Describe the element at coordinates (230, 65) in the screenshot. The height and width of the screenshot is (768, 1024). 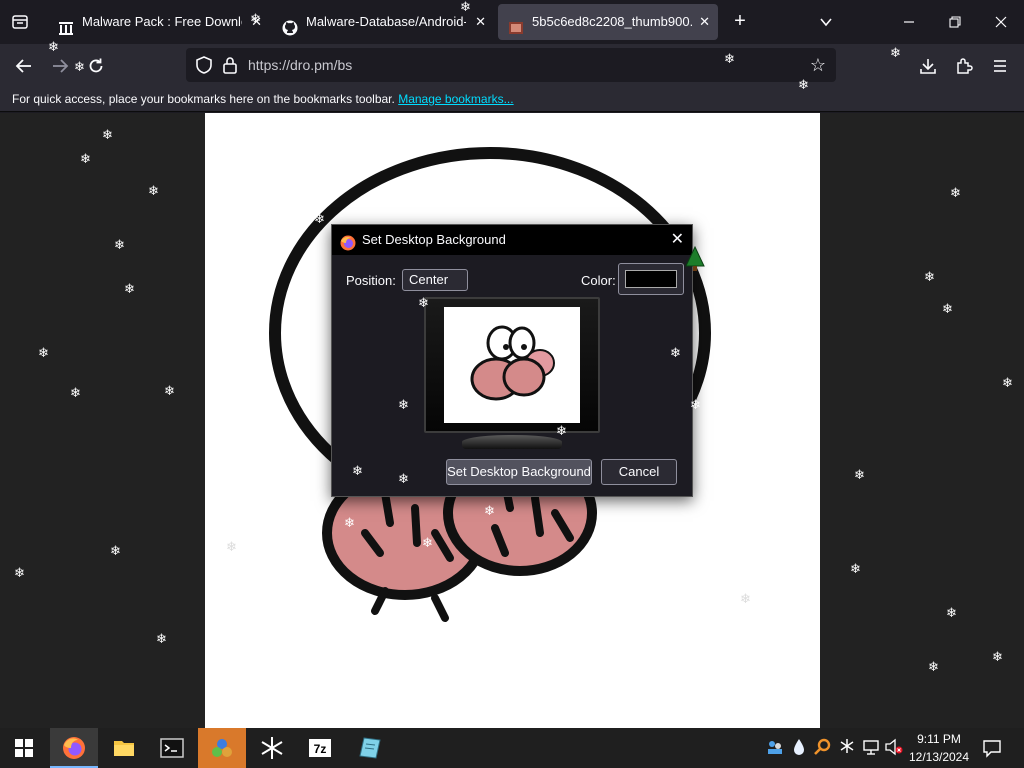
I see `lock-icon` at that location.